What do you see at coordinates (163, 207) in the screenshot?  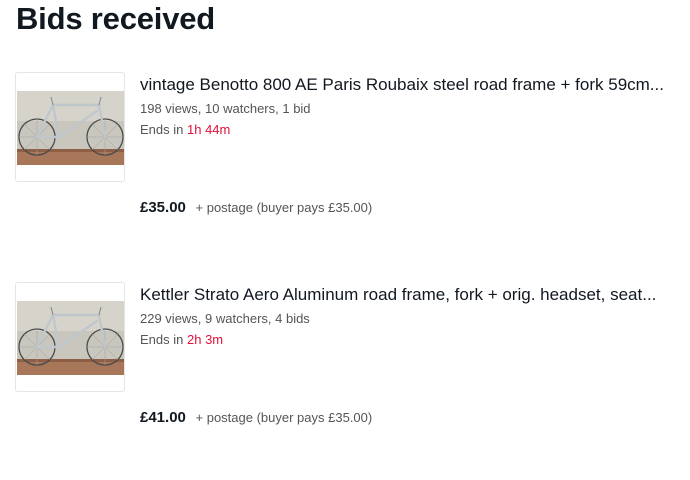 I see `current-price: £35.00` at bounding box center [163, 207].